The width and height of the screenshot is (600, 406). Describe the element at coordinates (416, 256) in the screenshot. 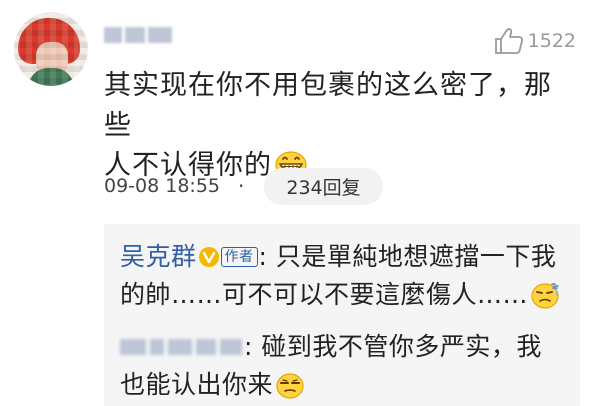

I see `reply-text-line1: 只是單純地想遮擋一下我` at that location.